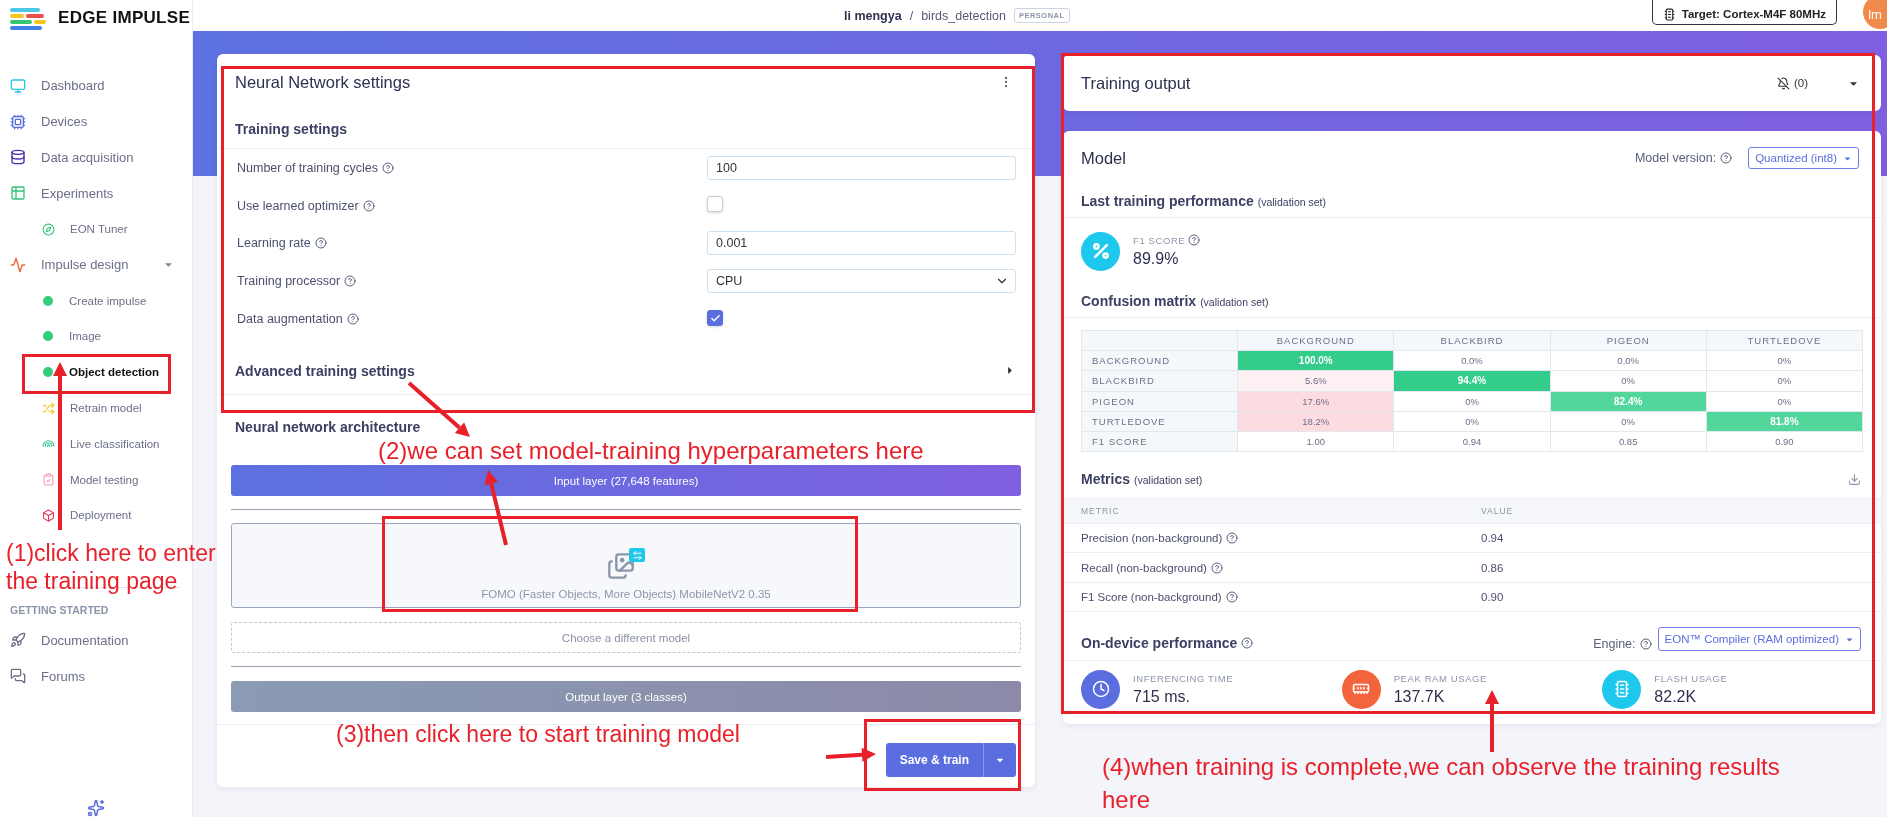 The width and height of the screenshot is (1887, 817). What do you see at coordinates (111, 568) in the screenshot?
I see `annotation-text: (1)click here to enter the training page` at bounding box center [111, 568].